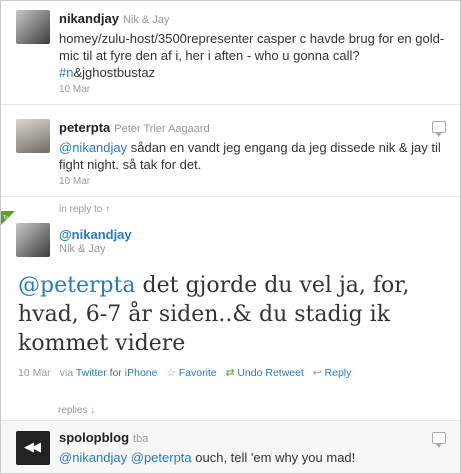 This screenshot has width=461, height=474. I want to click on star-icon: ☆, so click(171, 373).